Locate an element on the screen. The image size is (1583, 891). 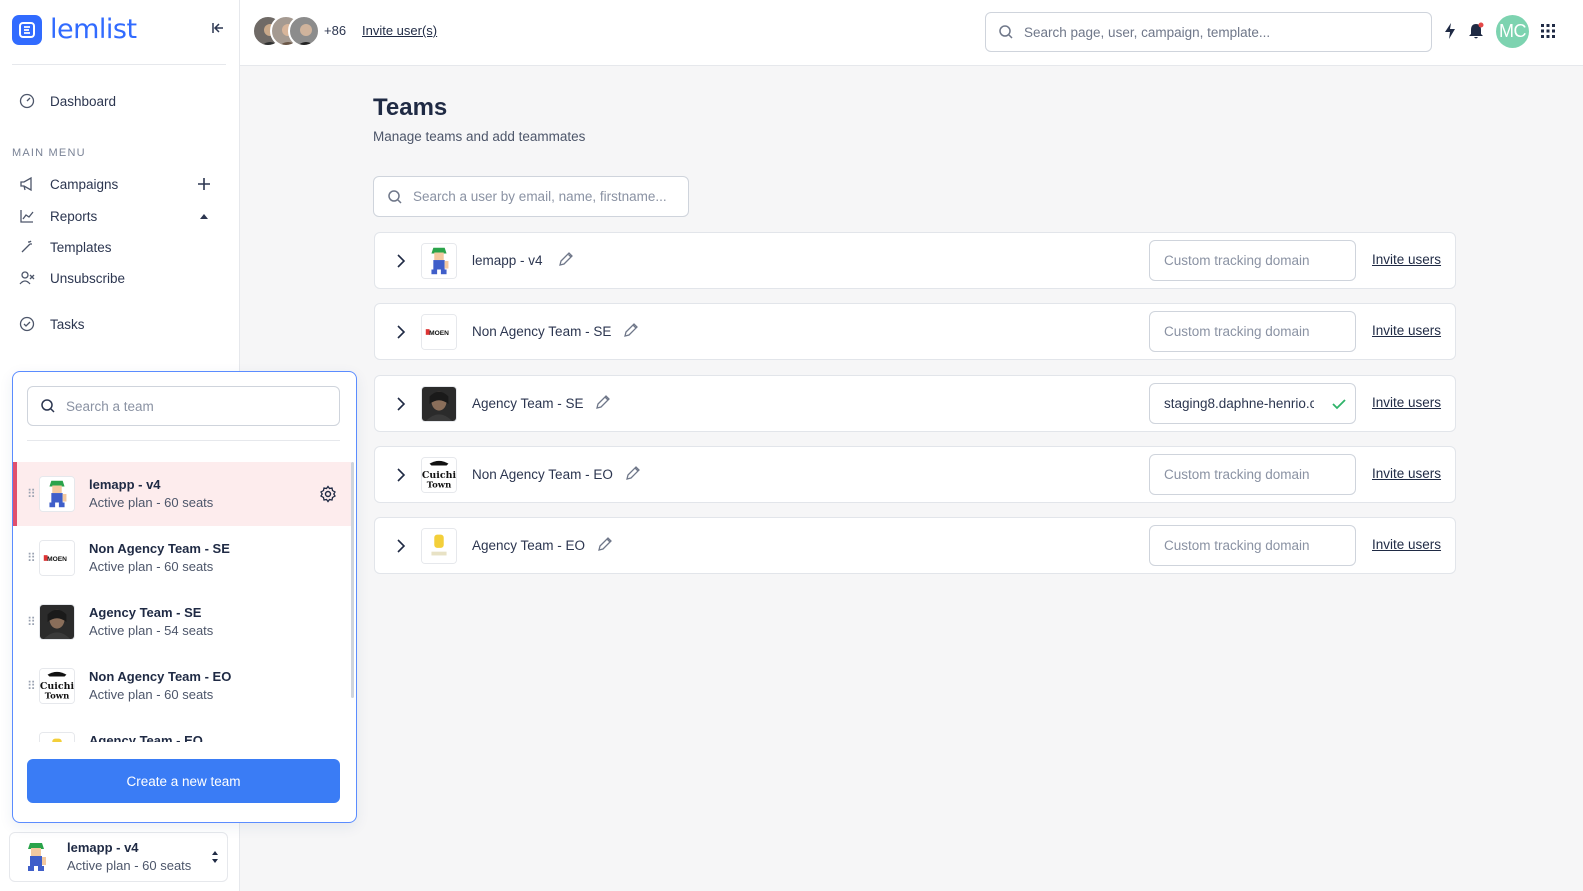
global-search-field is located at coordinates (1208, 32).